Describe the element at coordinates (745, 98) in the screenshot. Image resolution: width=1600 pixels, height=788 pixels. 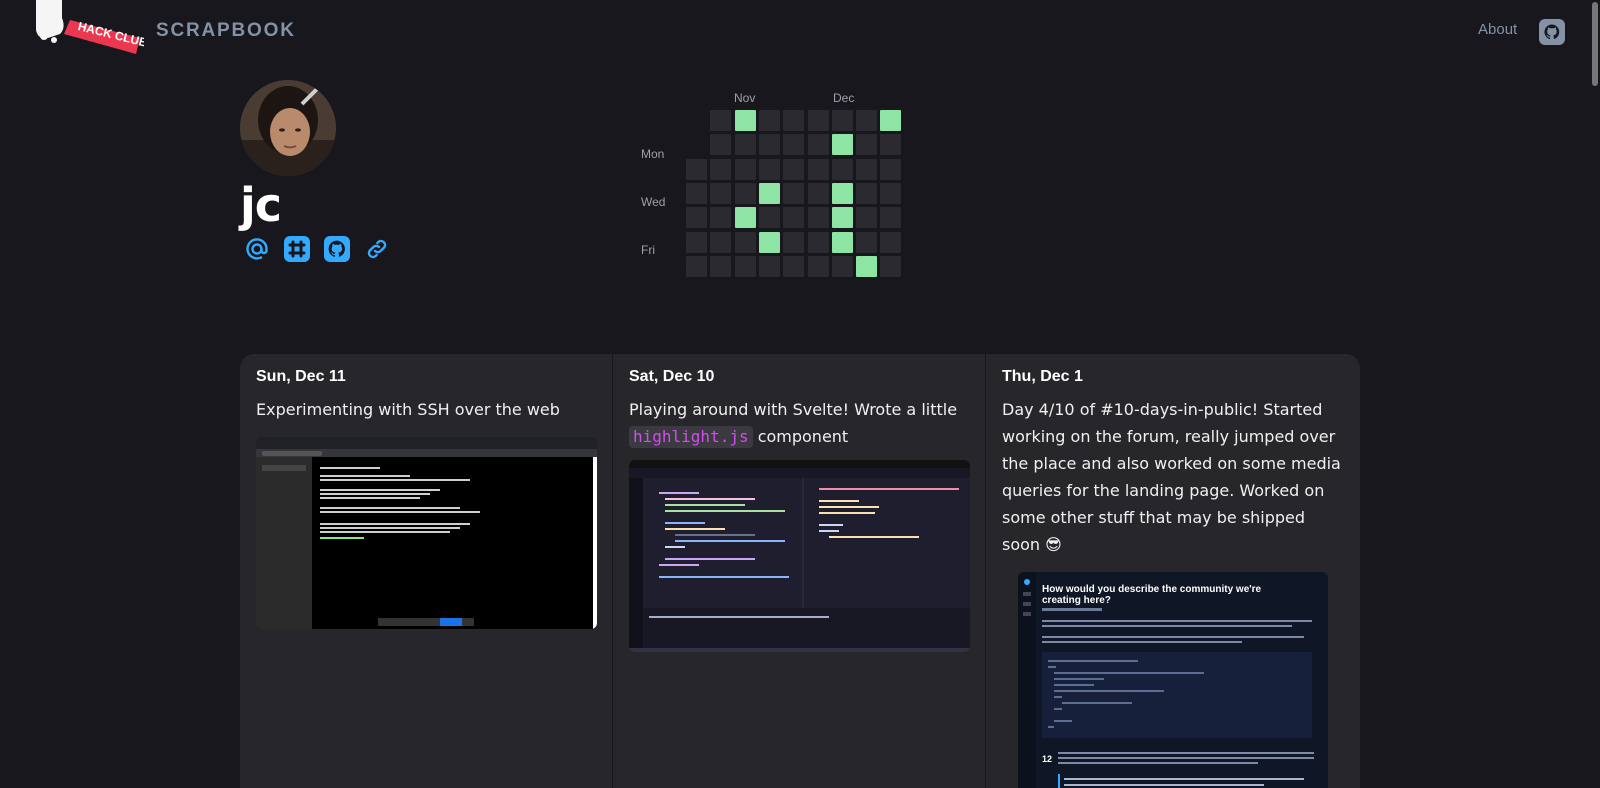
I see `heatmap-month-label: Nov` at that location.